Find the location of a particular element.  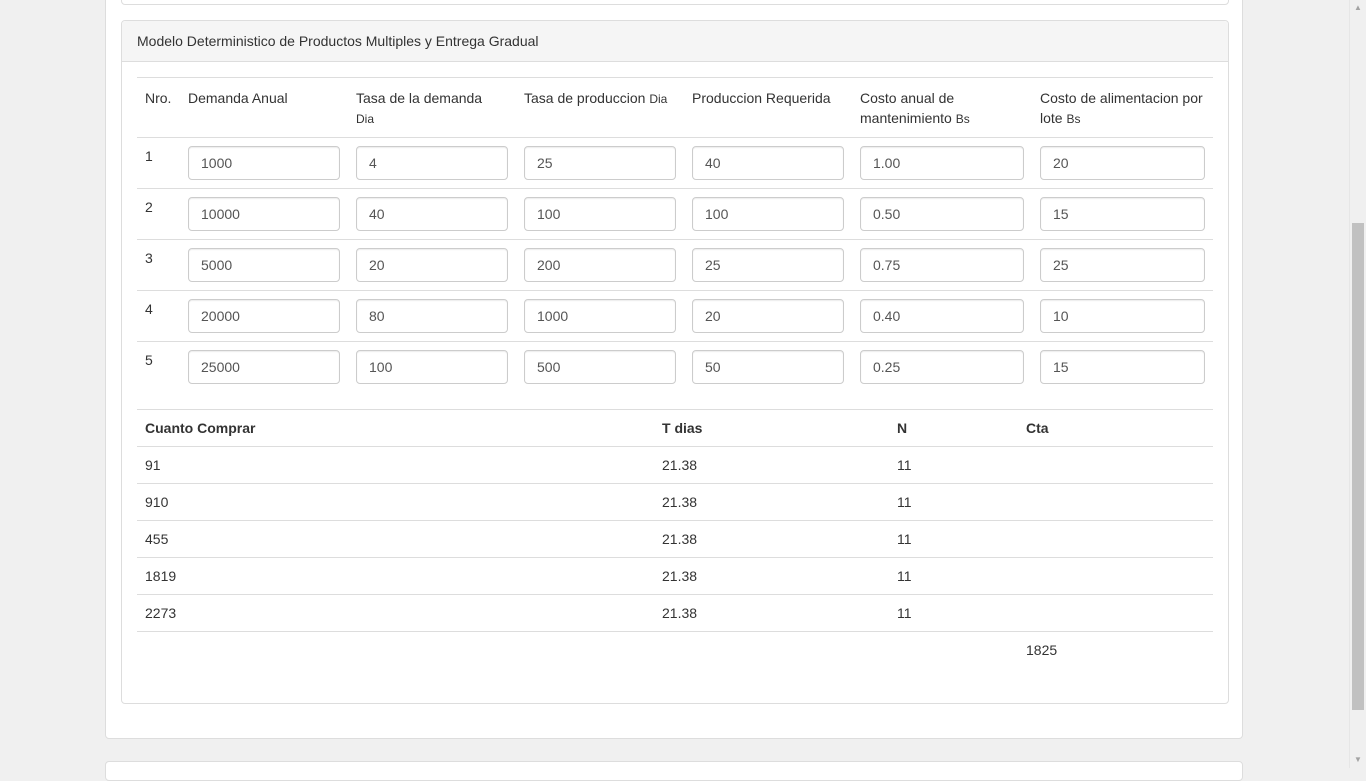

next-card is located at coordinates (674, 771).